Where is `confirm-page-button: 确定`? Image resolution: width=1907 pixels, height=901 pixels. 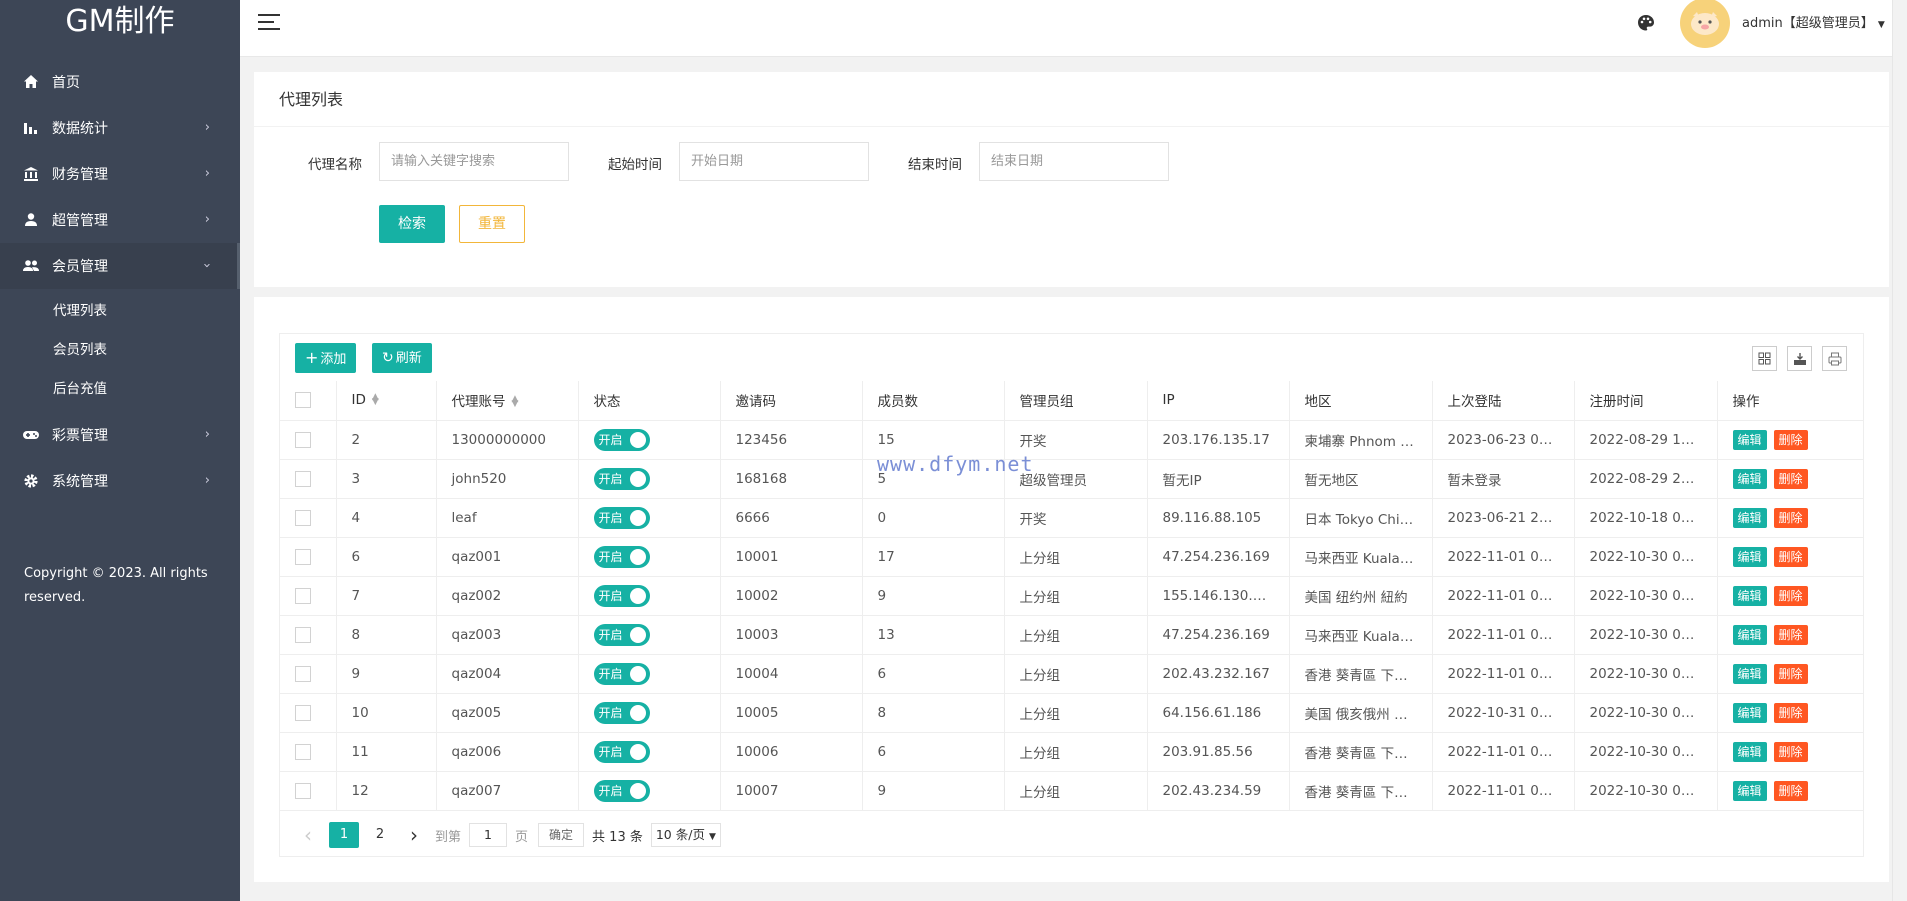
confirm-page-button: 确定 is located at coordinates (561, 835).